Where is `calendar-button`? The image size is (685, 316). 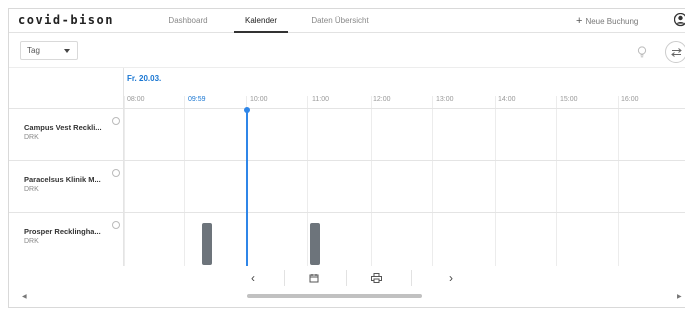
calendar-button is located at coordinates (314, 278).